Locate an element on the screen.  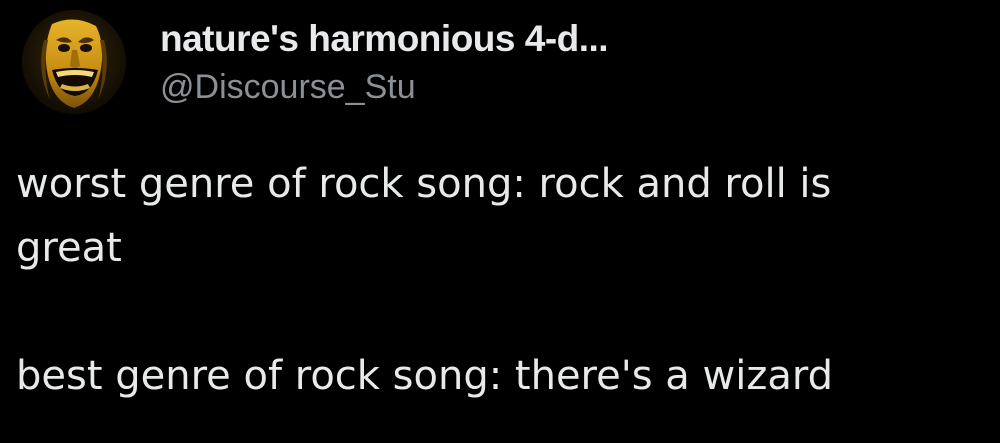
tweet-line: great is located at coordinates (69, 248).